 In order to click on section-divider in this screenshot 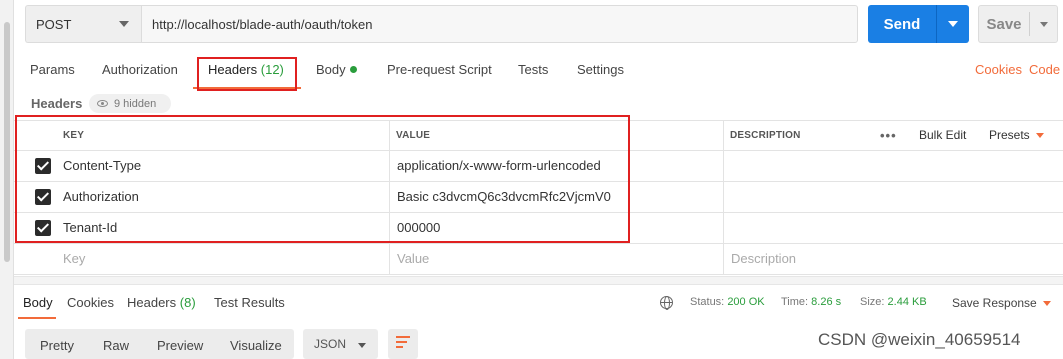, I will do `click(538, 280)`.